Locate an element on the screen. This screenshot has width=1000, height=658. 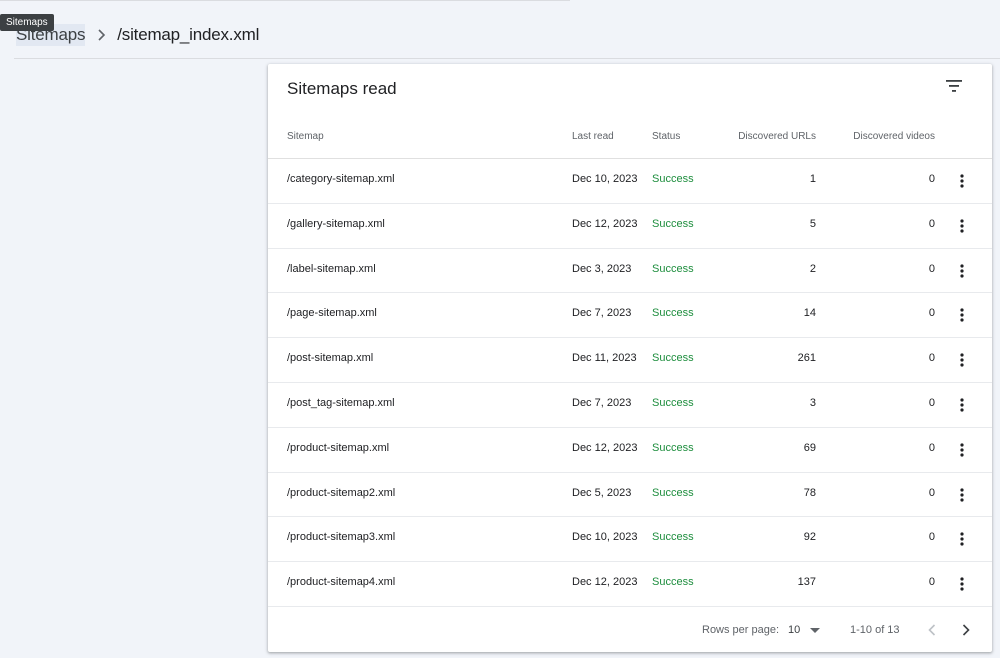
sitemap-cell: /label-sitemap.xml is located at coordinates (331, 268).